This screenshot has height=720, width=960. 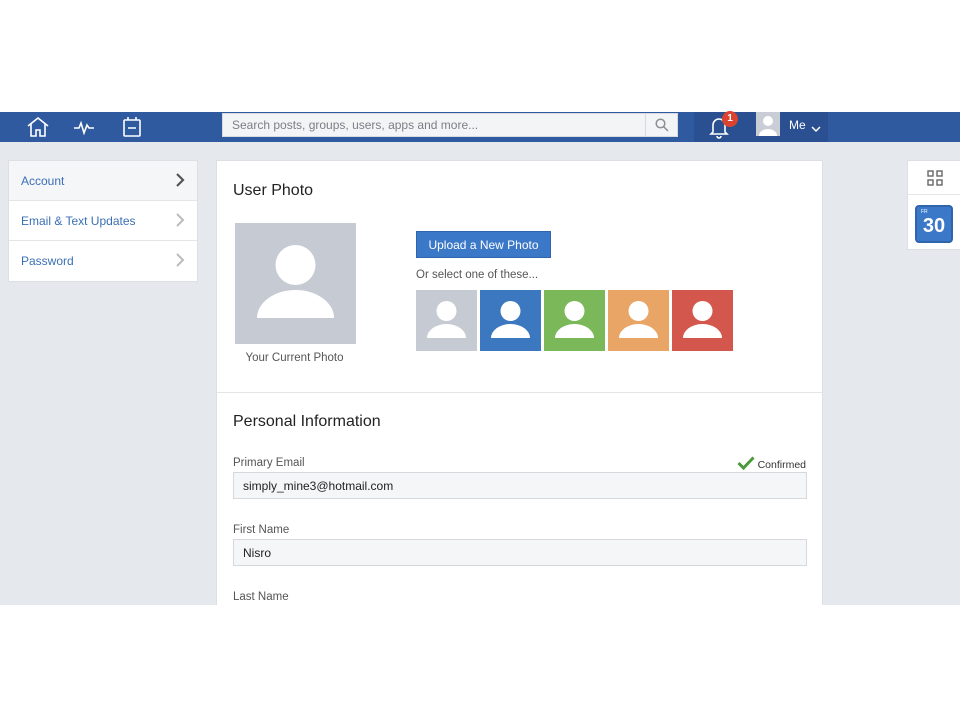 I want to click on sidebar-item-label: Email & Text Updates, so click(x=78, y=220).